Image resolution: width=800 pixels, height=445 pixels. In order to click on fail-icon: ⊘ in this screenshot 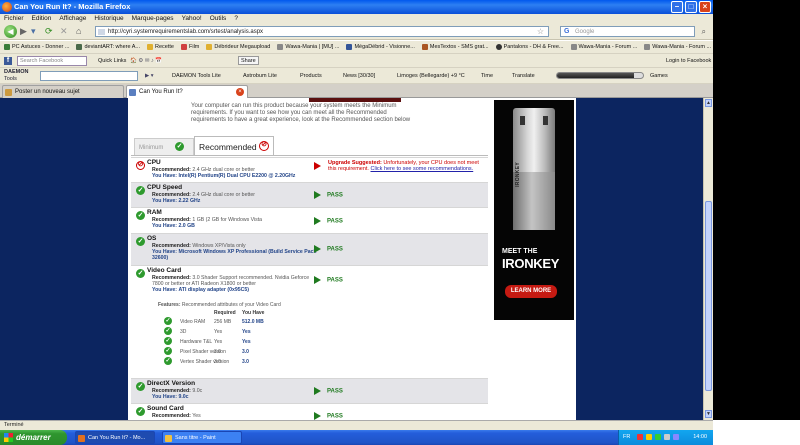, I will do `click(264, 146)`.